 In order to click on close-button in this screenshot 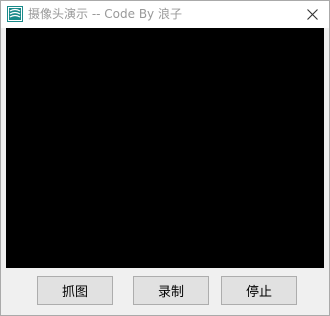, I will do `click(312, 14)`.